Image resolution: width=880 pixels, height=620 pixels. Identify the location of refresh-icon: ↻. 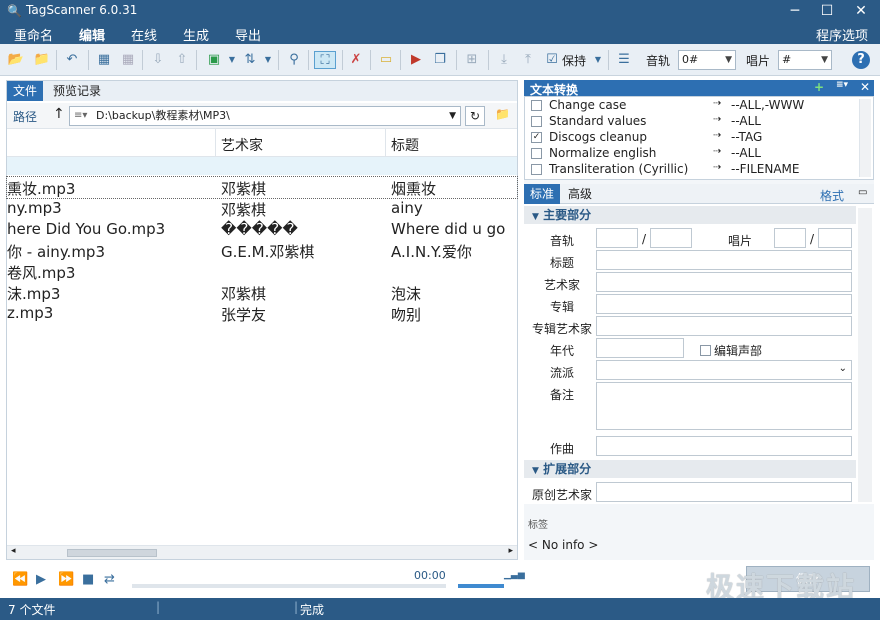
(475, 116).